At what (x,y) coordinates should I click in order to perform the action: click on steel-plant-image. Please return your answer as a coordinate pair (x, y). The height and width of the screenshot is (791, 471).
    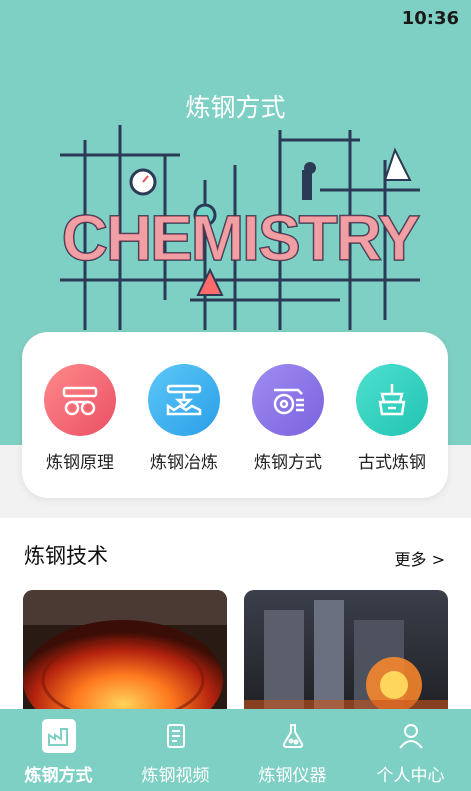
    Looking at the image, I should click on (346, 655).